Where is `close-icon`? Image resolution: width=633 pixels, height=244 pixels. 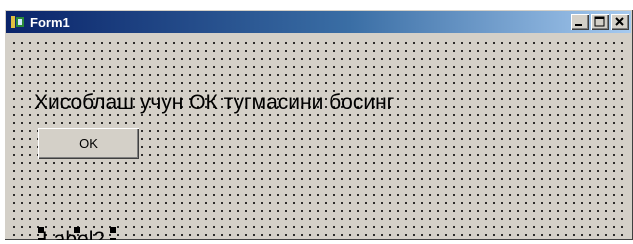
close-icon is located at coordinates (619, 21).